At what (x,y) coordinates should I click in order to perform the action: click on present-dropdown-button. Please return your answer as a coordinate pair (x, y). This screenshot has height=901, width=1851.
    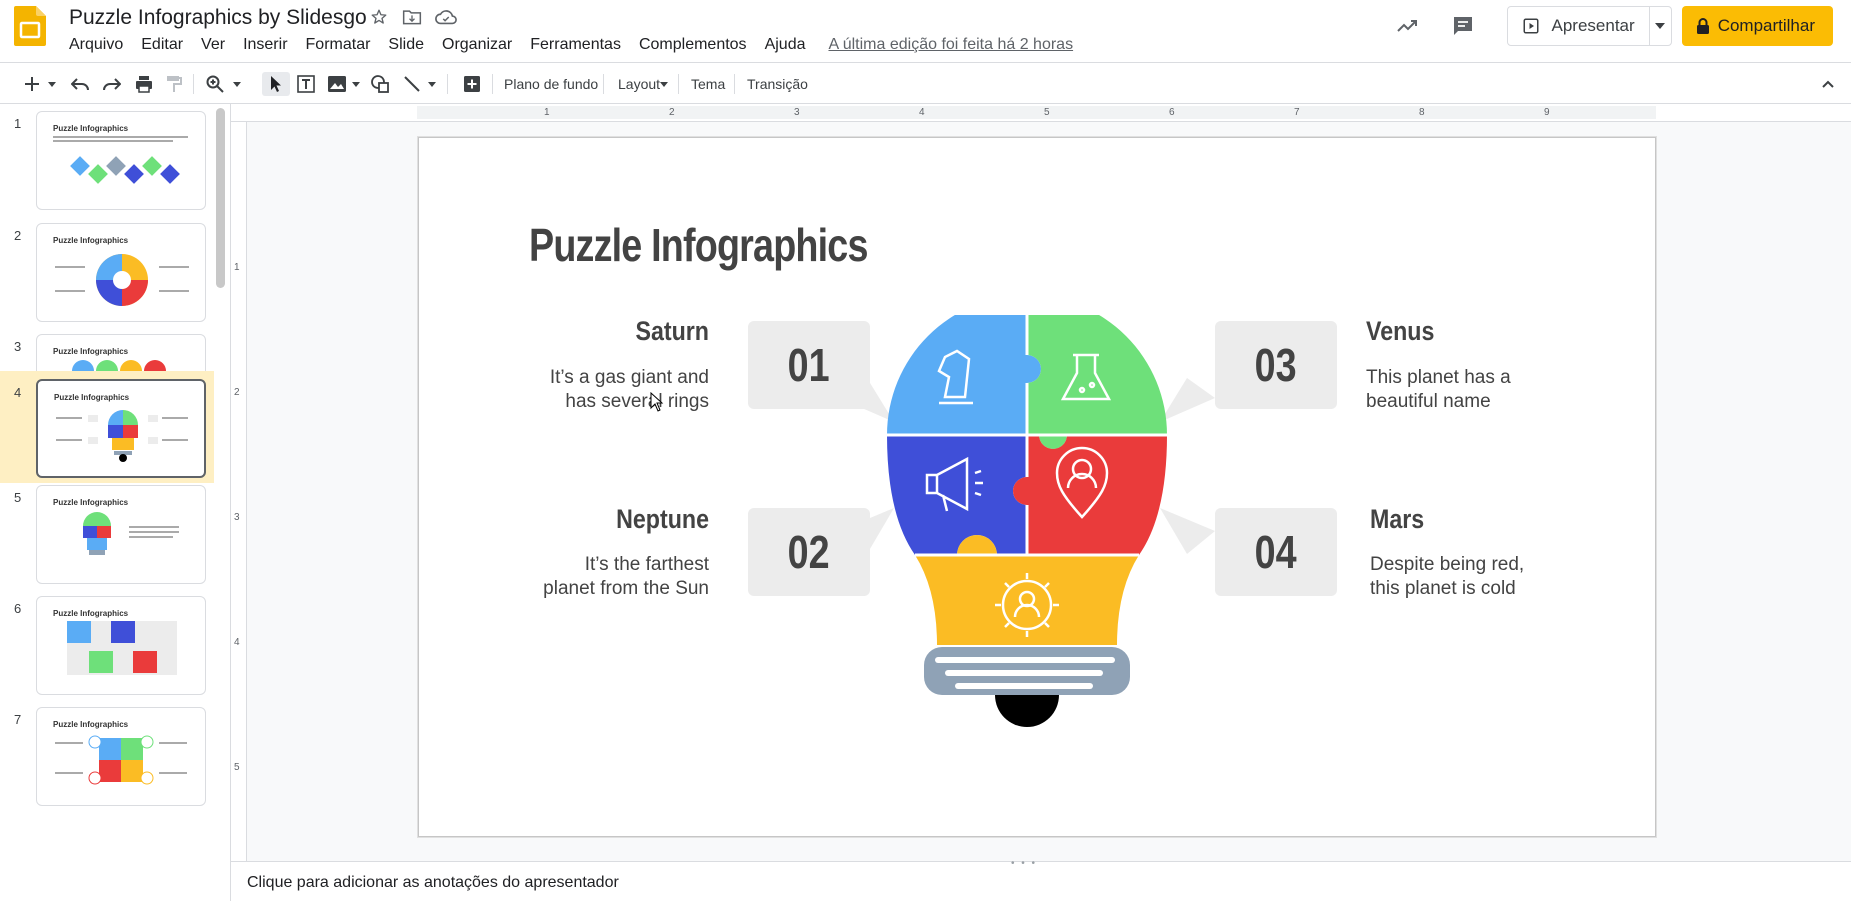
    Looking at the image, I should click on (1659, 26).